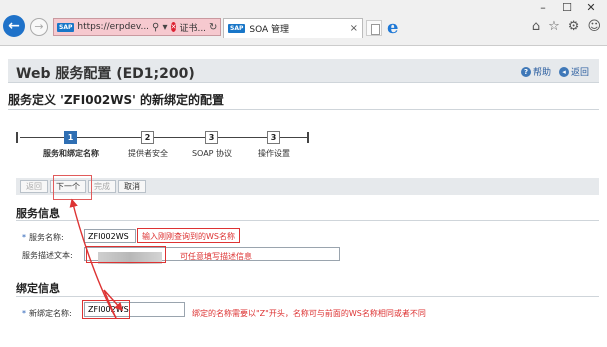  I want to click on roadmap-step-1-label: 服务和绑定名称, so click(71, 153).